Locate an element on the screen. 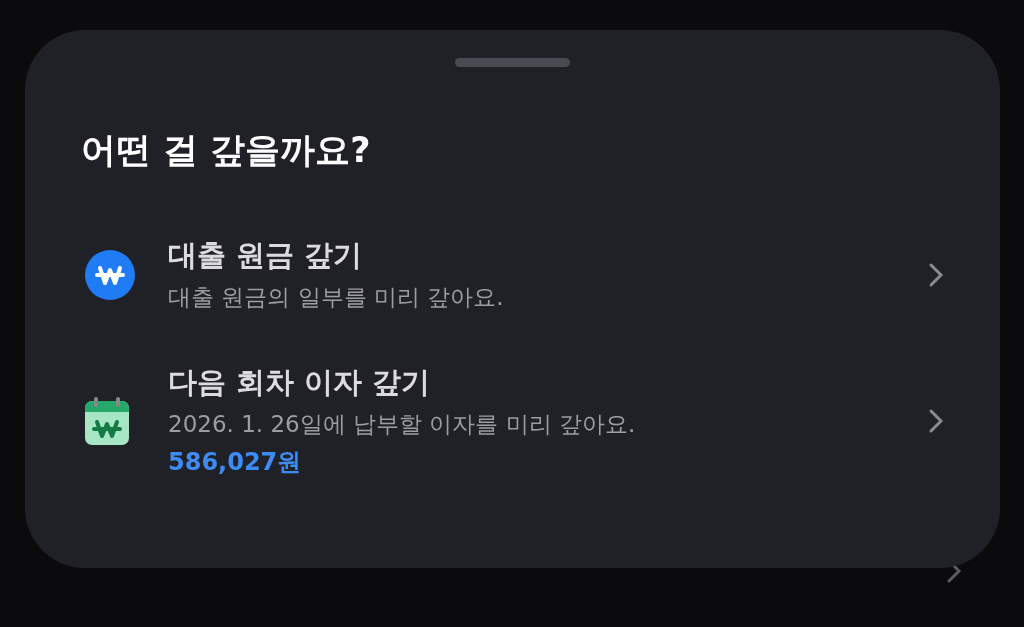 The height and width of the screenshot is (627, 1024). option-title: 대출 원금 갚기 is located at coordinates (266, 255).